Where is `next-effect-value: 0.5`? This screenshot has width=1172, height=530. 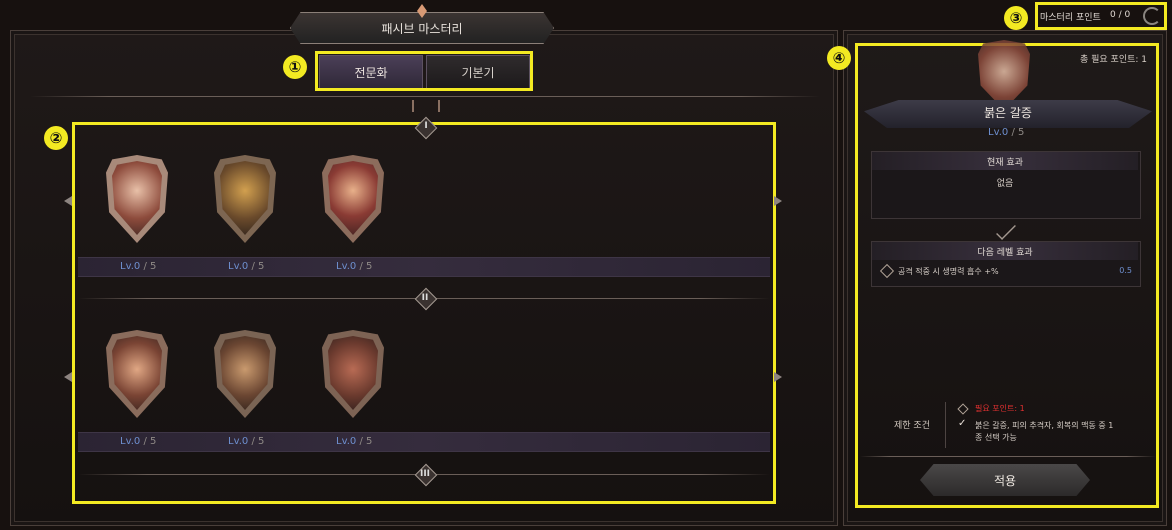
next-effect-value: 0.5 is located at coordinates (1125, 270).